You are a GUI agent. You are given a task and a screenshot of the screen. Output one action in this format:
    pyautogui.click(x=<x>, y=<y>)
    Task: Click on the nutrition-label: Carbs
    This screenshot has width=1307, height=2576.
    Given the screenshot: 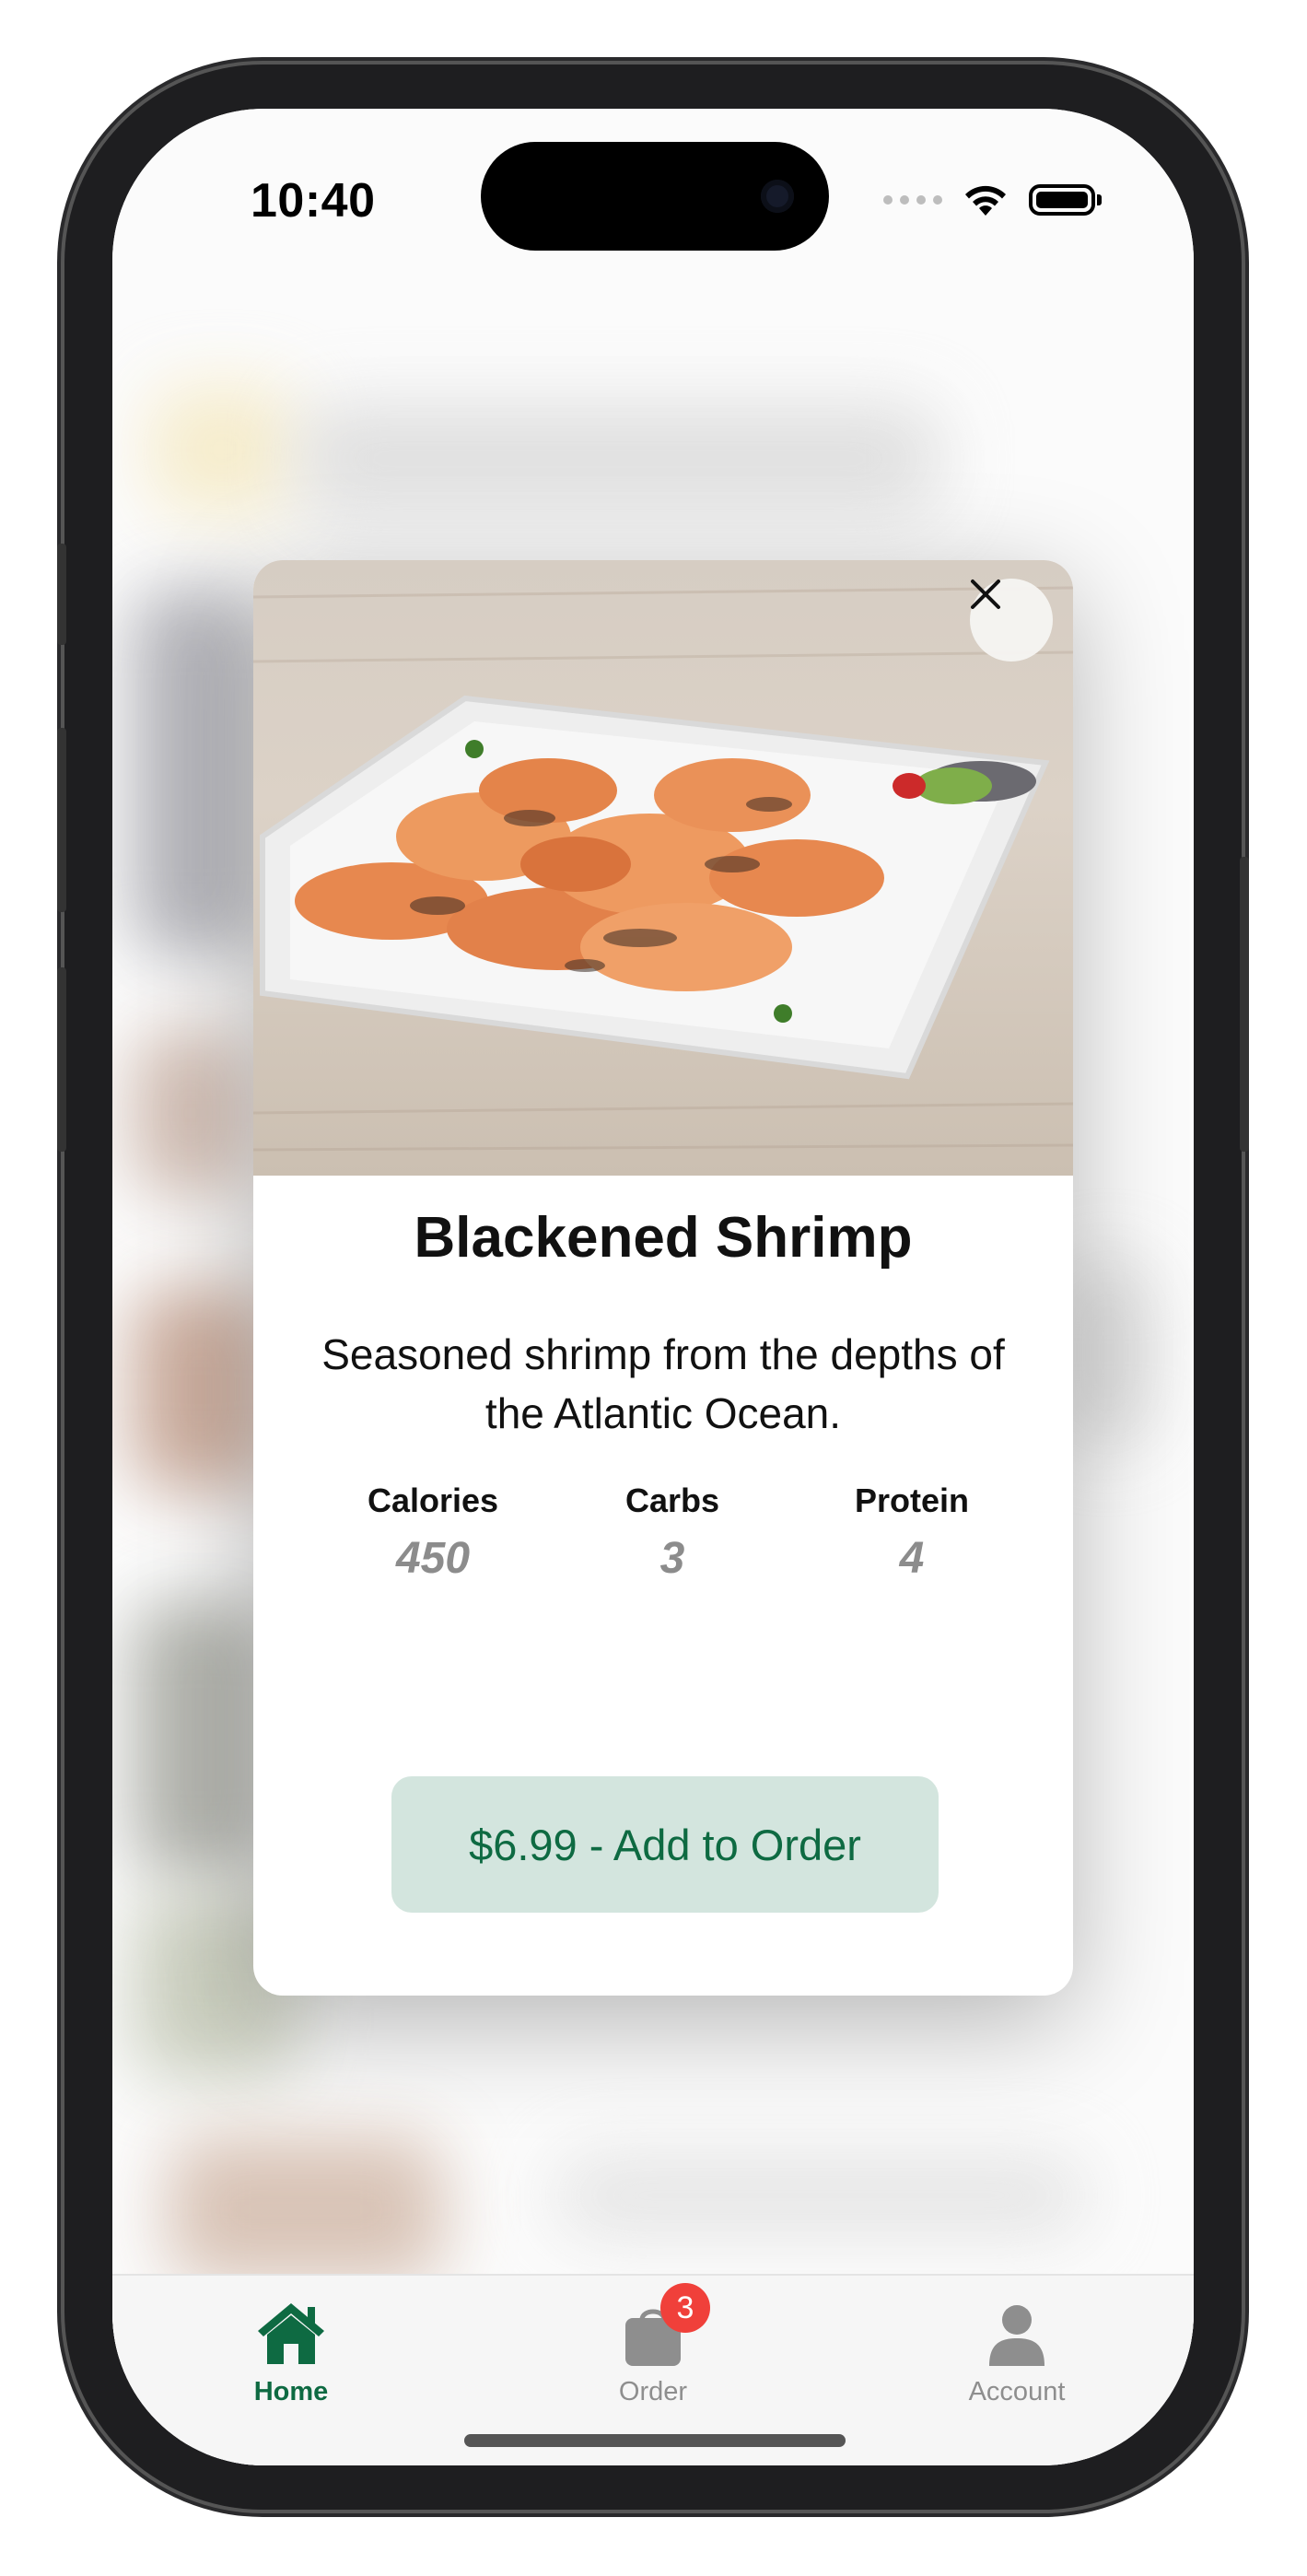 What is the action you would take?
    pyautogui.click(x=672, y=1500)
    